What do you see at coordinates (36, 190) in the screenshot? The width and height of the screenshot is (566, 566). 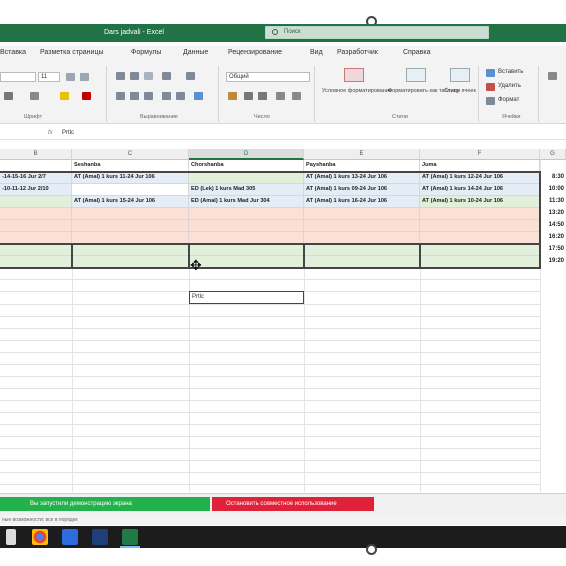 I see `schedule-cell: -10-11-12 Jur 2/10` at bounding box center [36, 190].